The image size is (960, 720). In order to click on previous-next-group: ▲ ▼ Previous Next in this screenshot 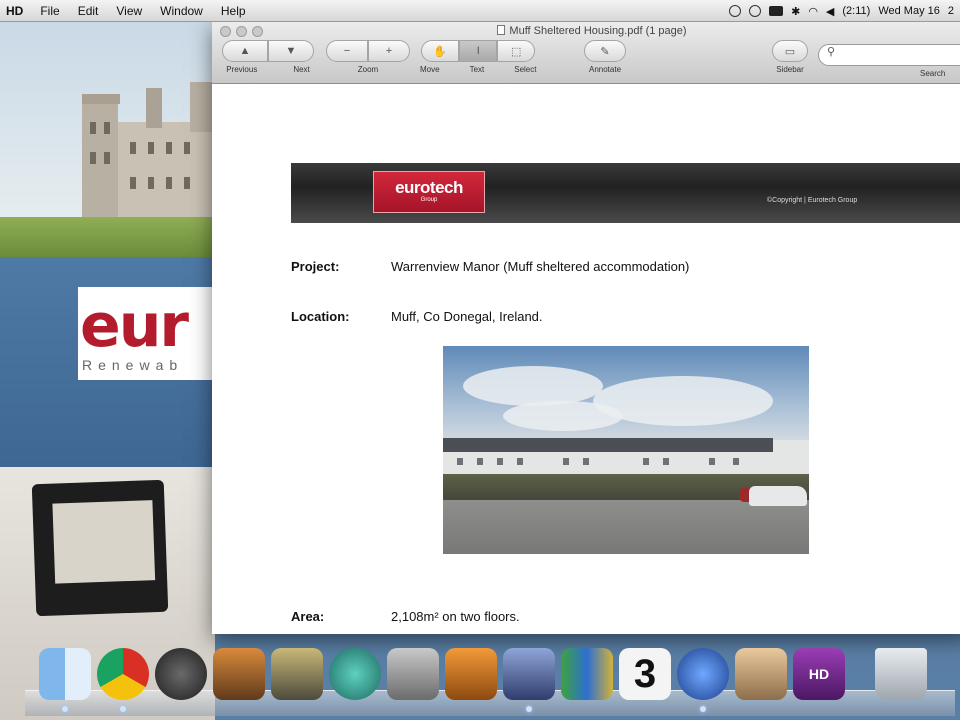, I will do `click(268, 57)`.